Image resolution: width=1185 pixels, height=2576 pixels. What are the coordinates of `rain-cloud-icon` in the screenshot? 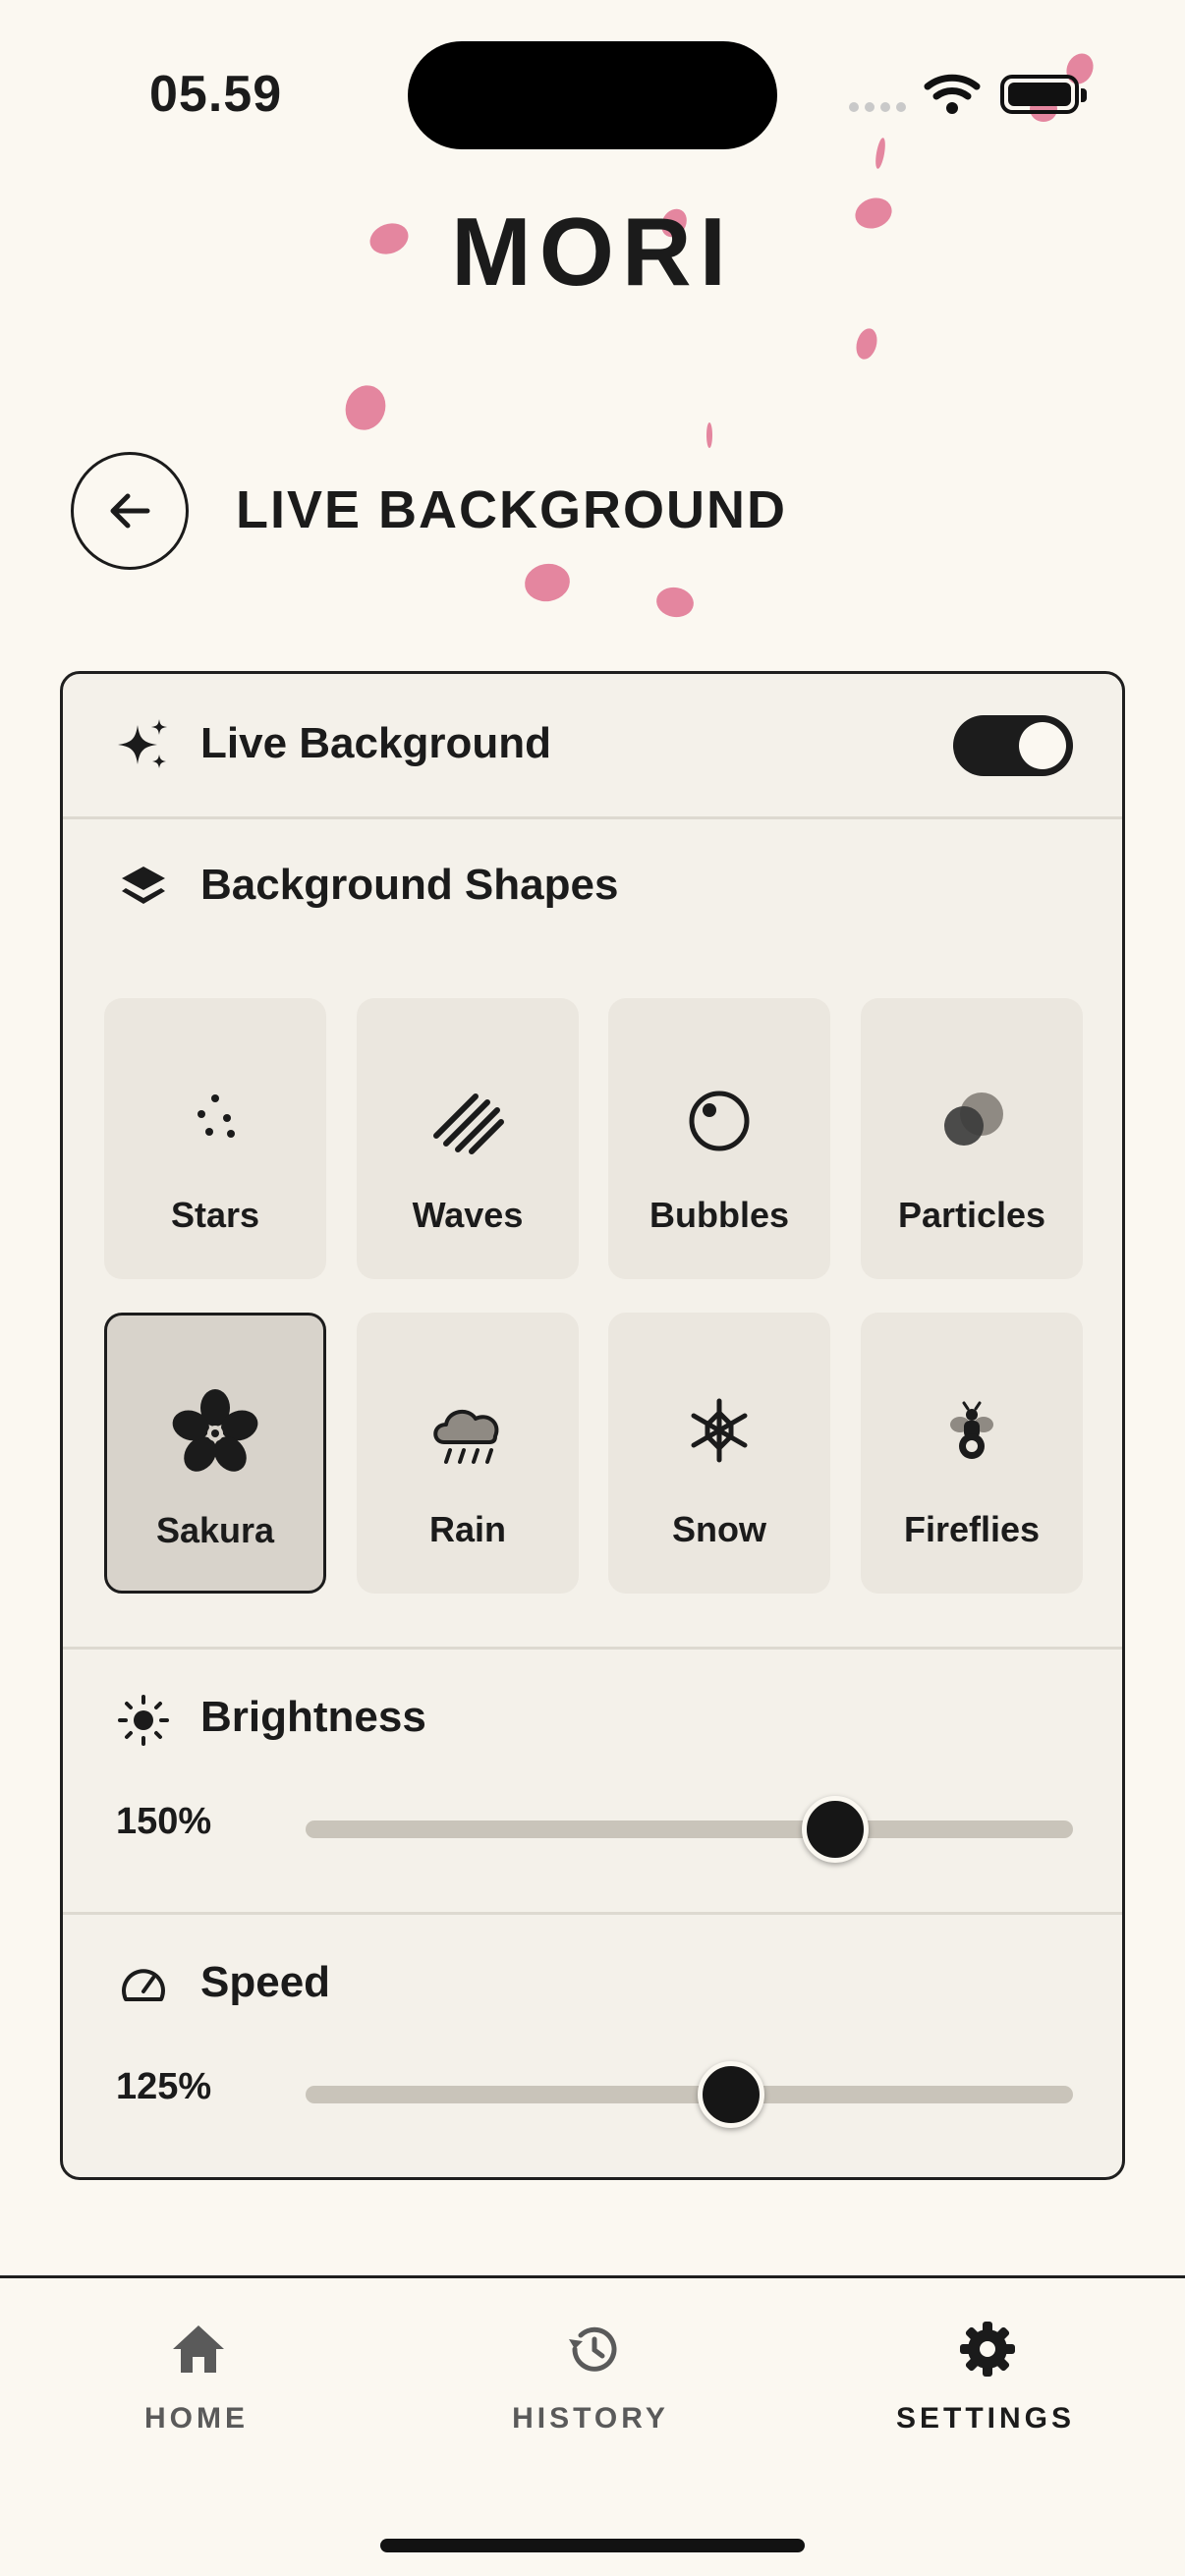 It's located at (466, 1436).